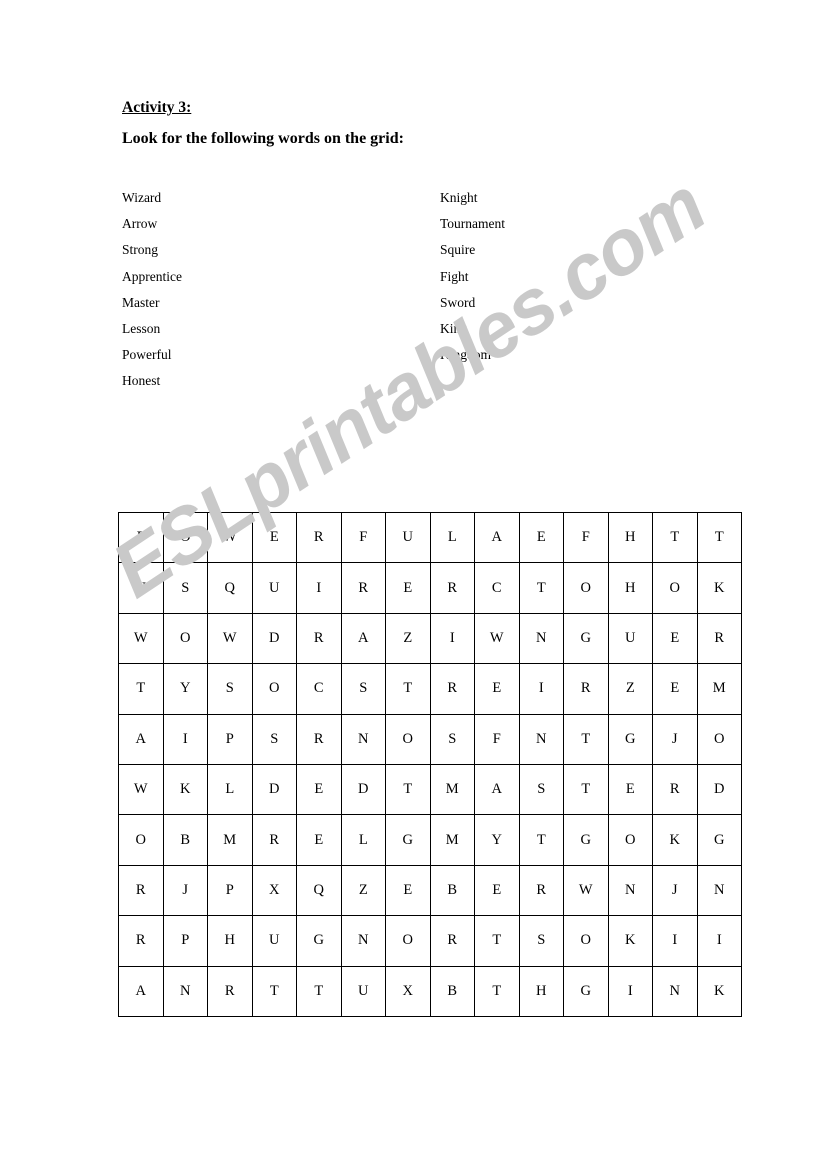 The image size is (821, 1169). I want to click on grid-cell: Q, so click(230, 588).